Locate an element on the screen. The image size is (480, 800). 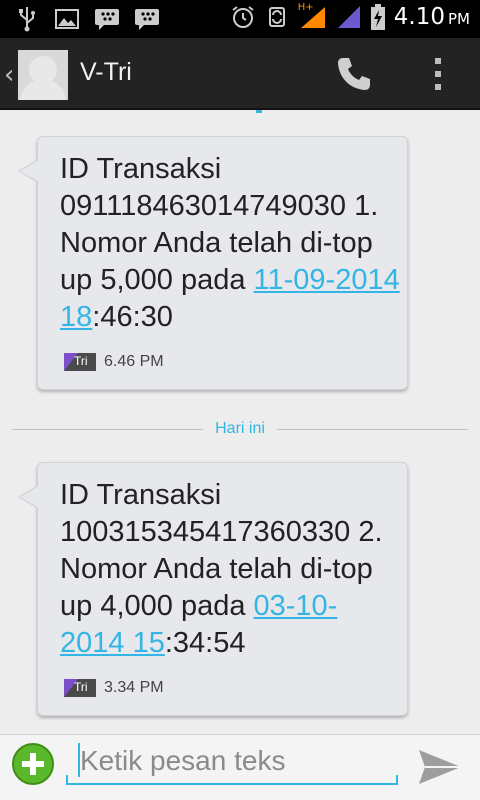
signal-strength-icon is located at coordinates (349, 17).